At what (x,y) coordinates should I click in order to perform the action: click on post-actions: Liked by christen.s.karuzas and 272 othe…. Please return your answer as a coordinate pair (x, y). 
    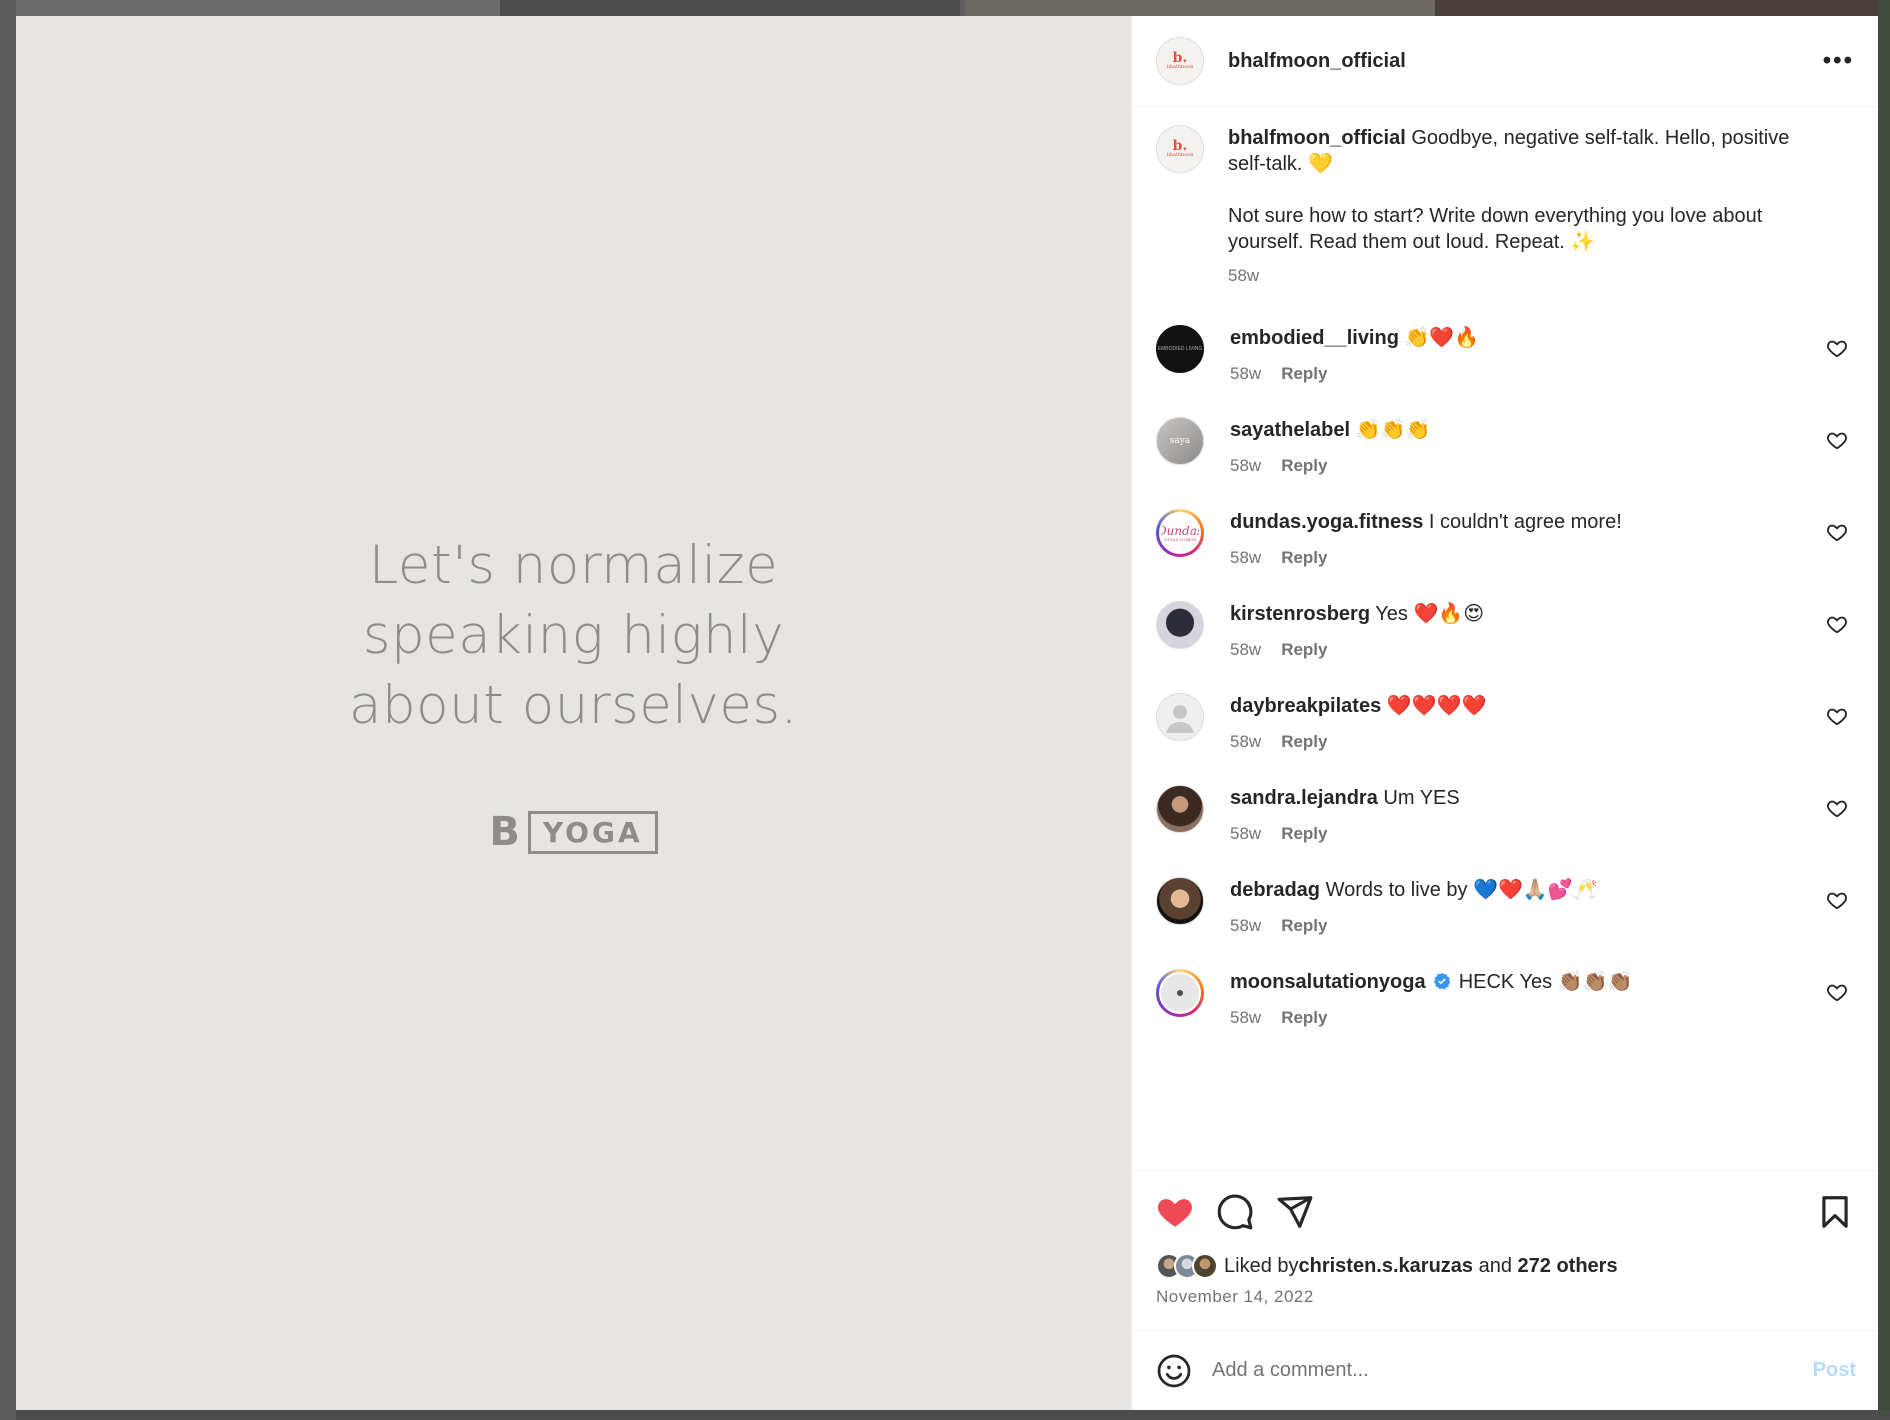
    Looking at the image, I should click on (1505, 1250).